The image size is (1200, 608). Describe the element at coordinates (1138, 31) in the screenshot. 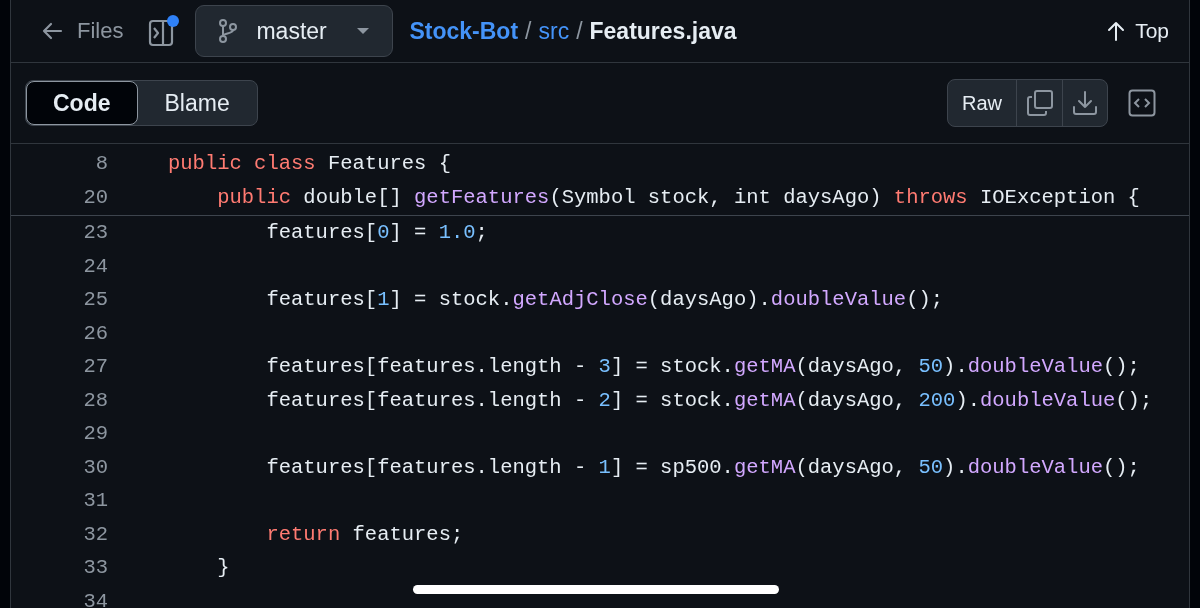

I see `top-button: Top` at that location.